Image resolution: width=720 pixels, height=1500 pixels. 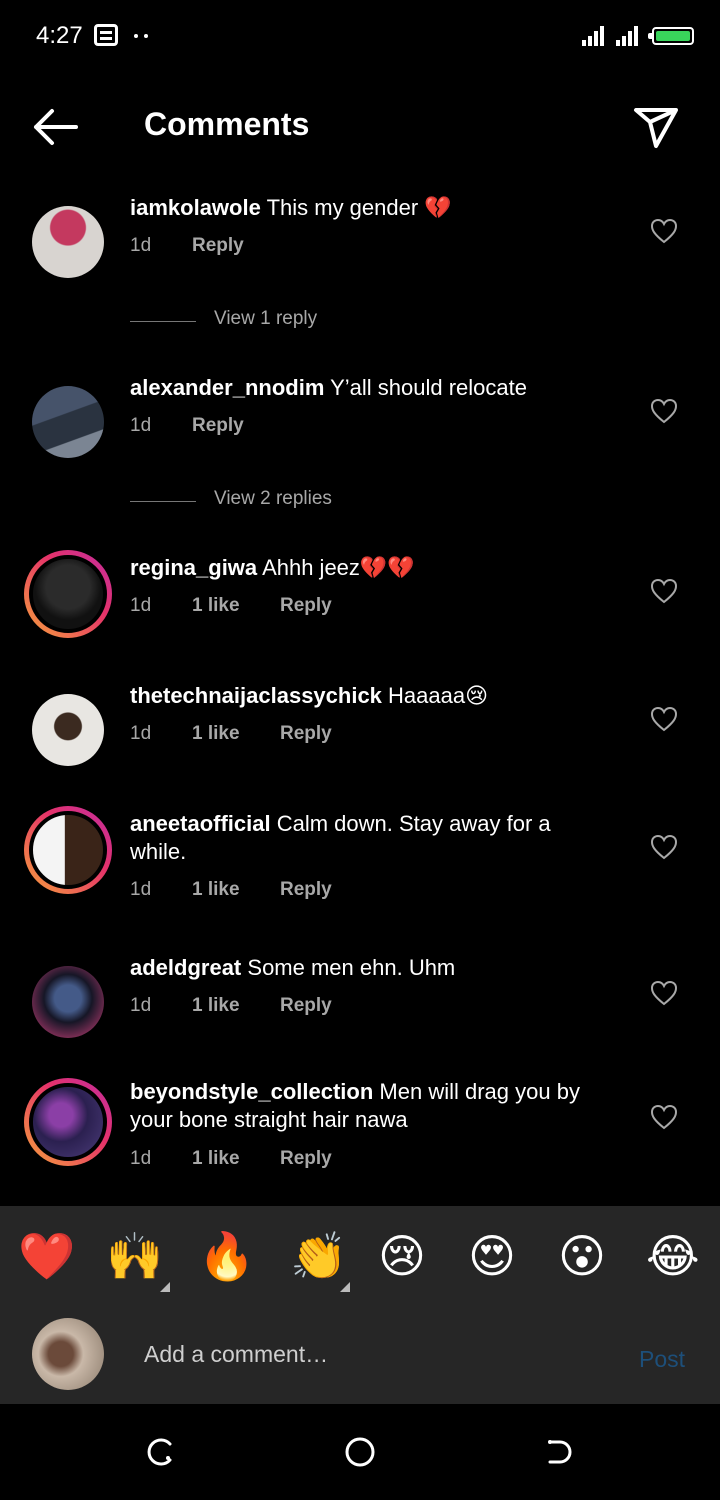 I want to click on page-title: Comments, so click(x=227, y=124).